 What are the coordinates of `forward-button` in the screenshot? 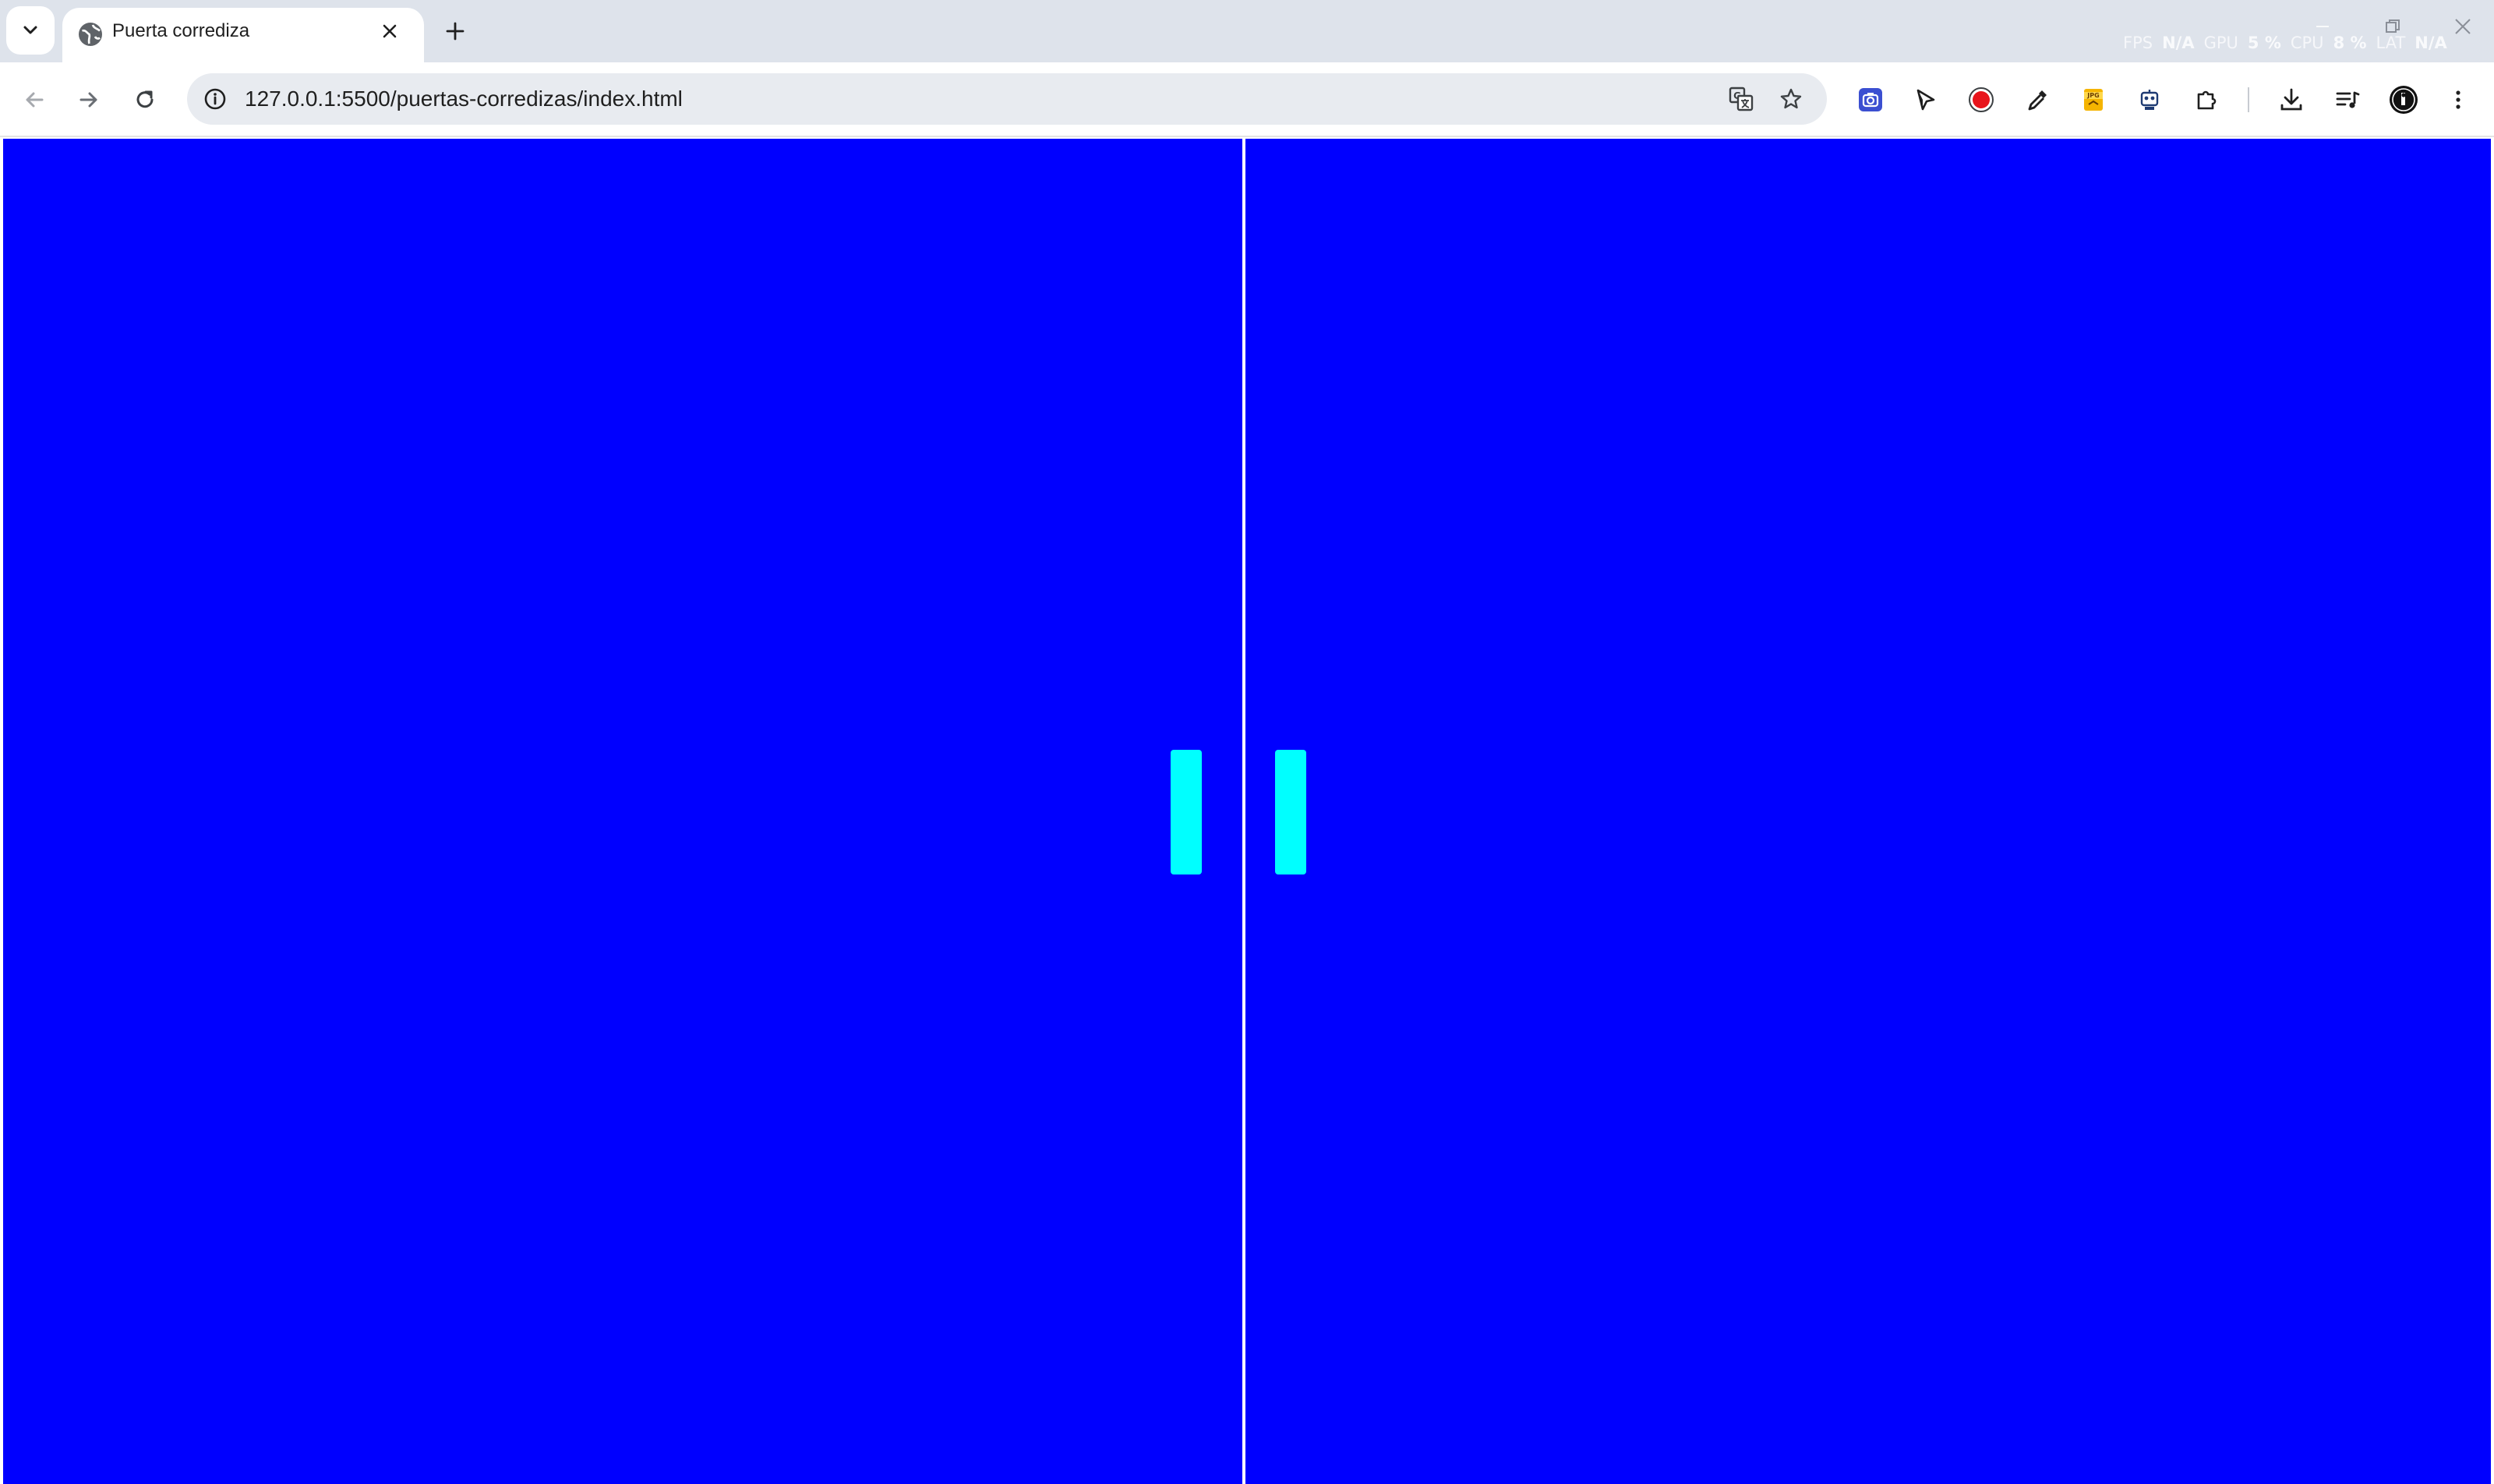 It's located at (89, 100).